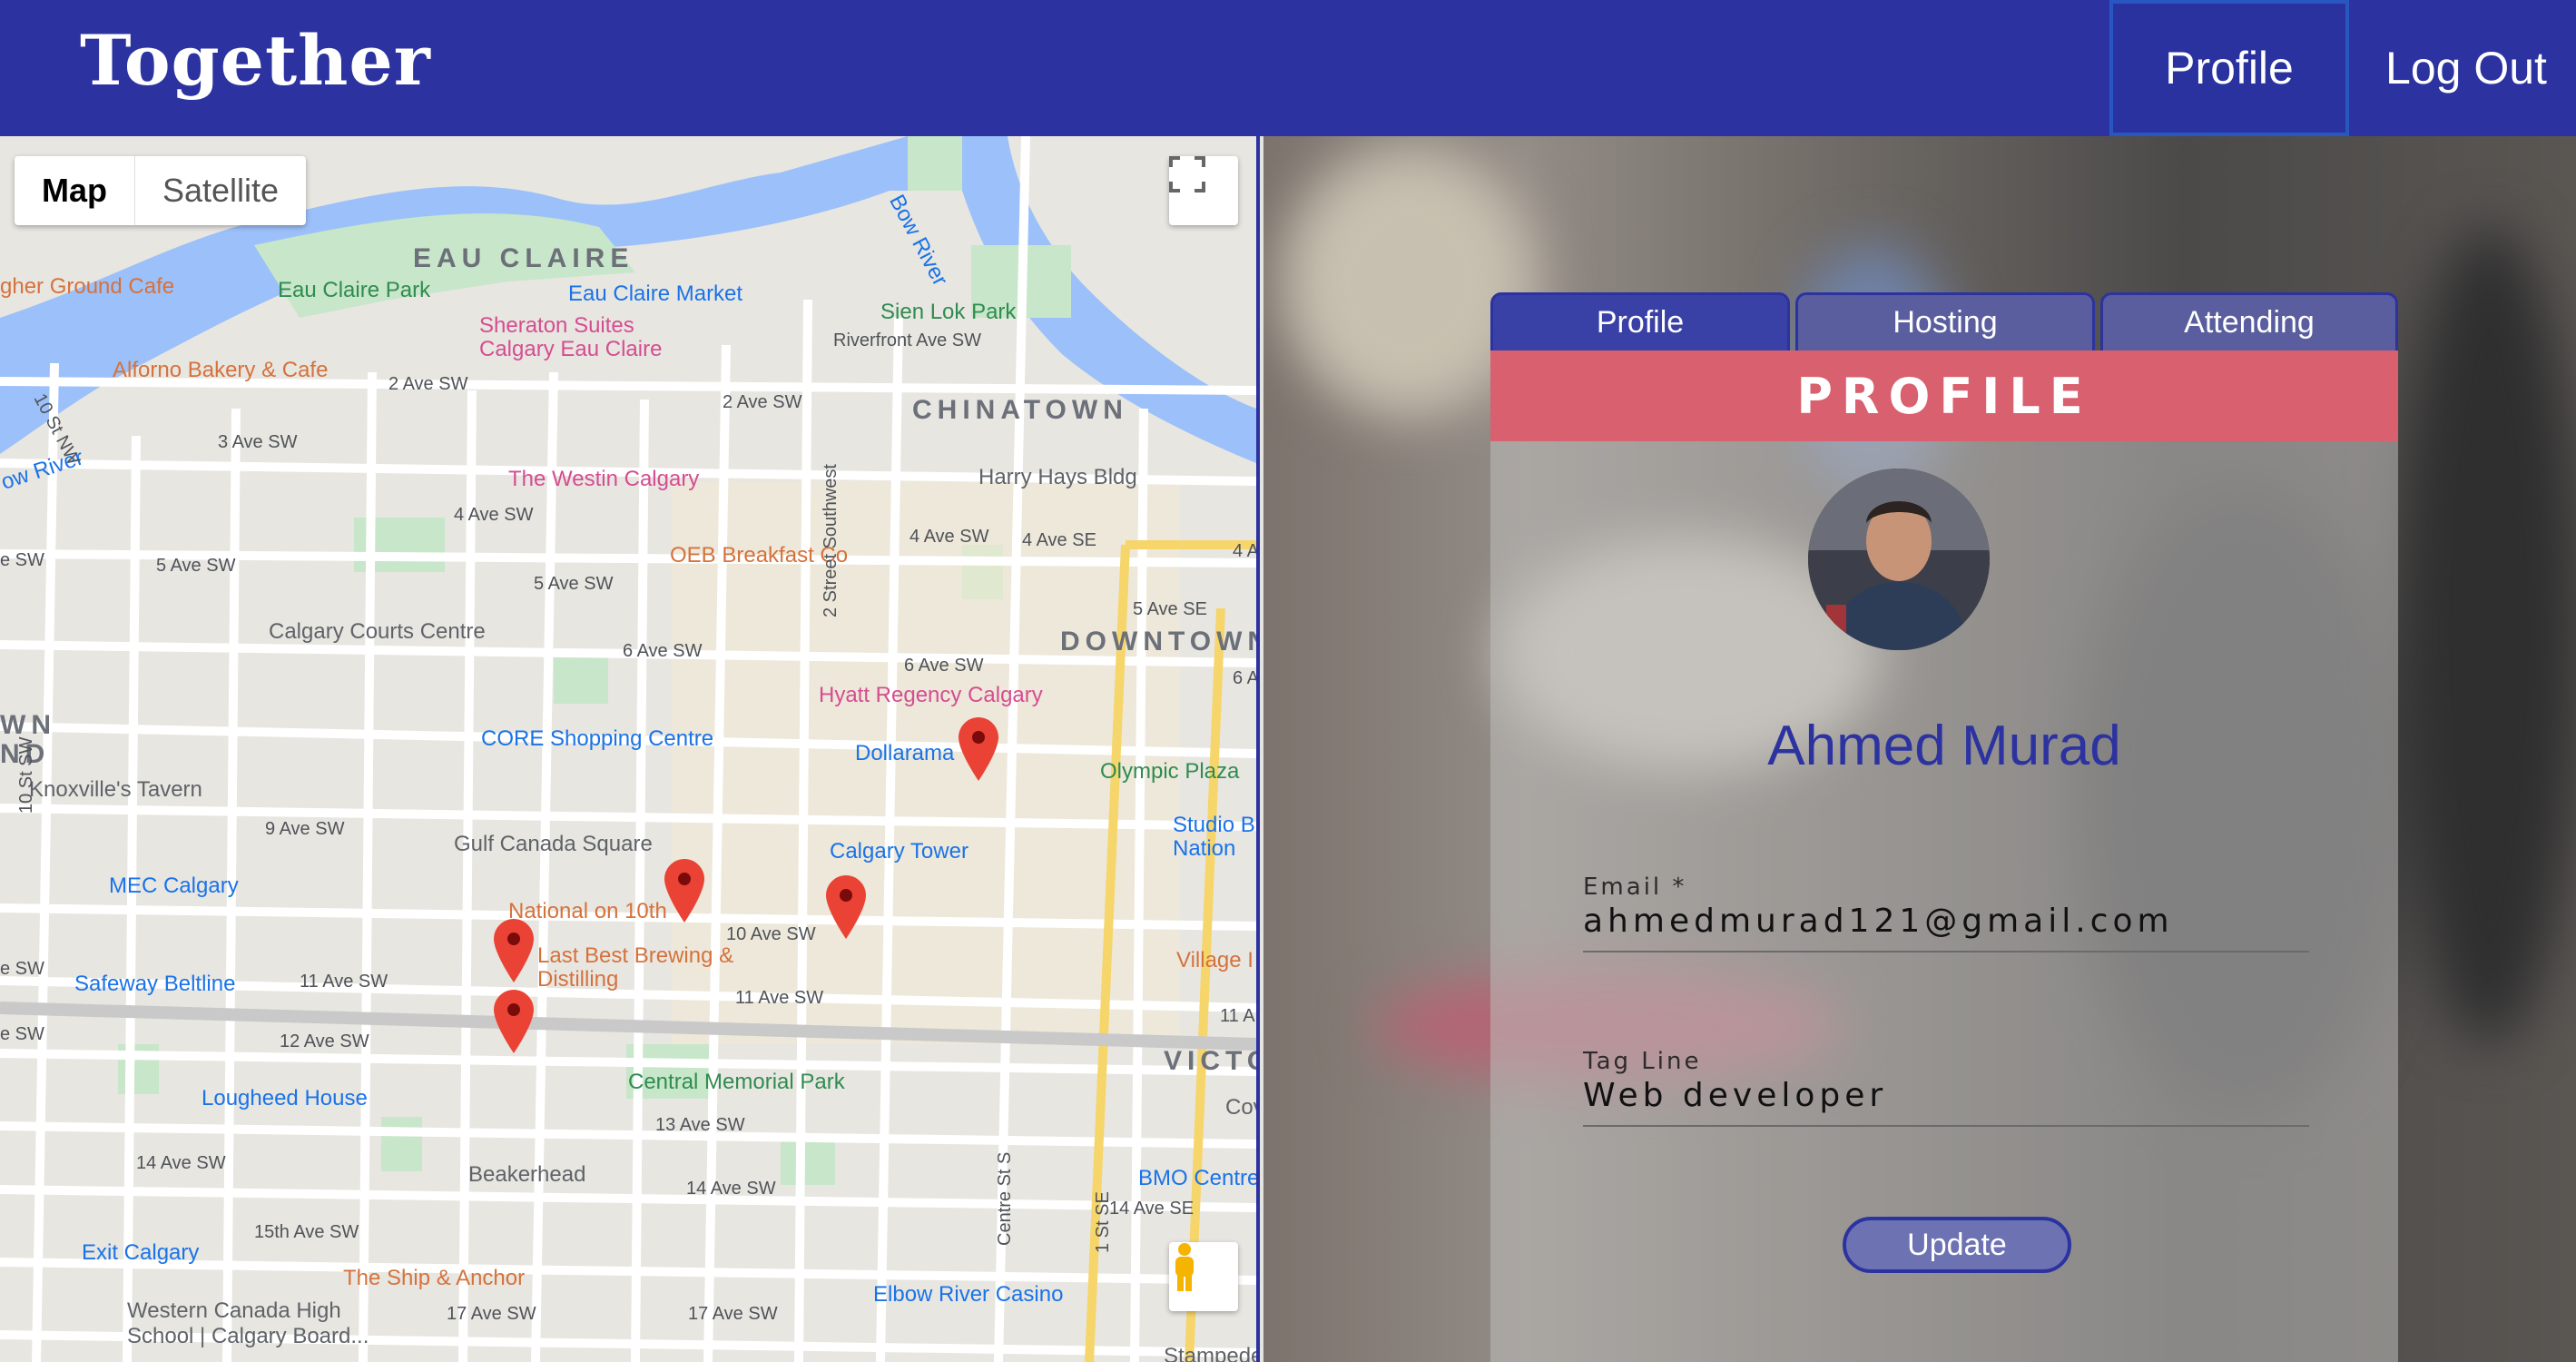  I want to click on district-label: CHINATOWN, so click(1020, 410).